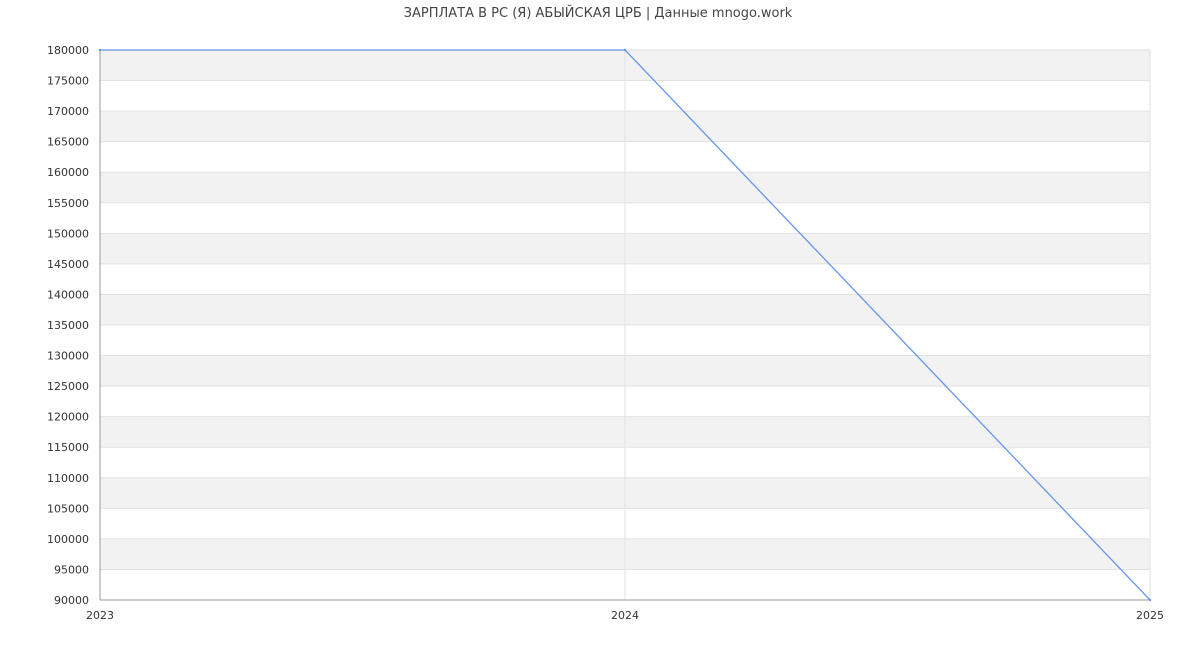 This screenshot has height=650, width=1200. I want to click on y-tick-label: 165000, so click(68, 142).